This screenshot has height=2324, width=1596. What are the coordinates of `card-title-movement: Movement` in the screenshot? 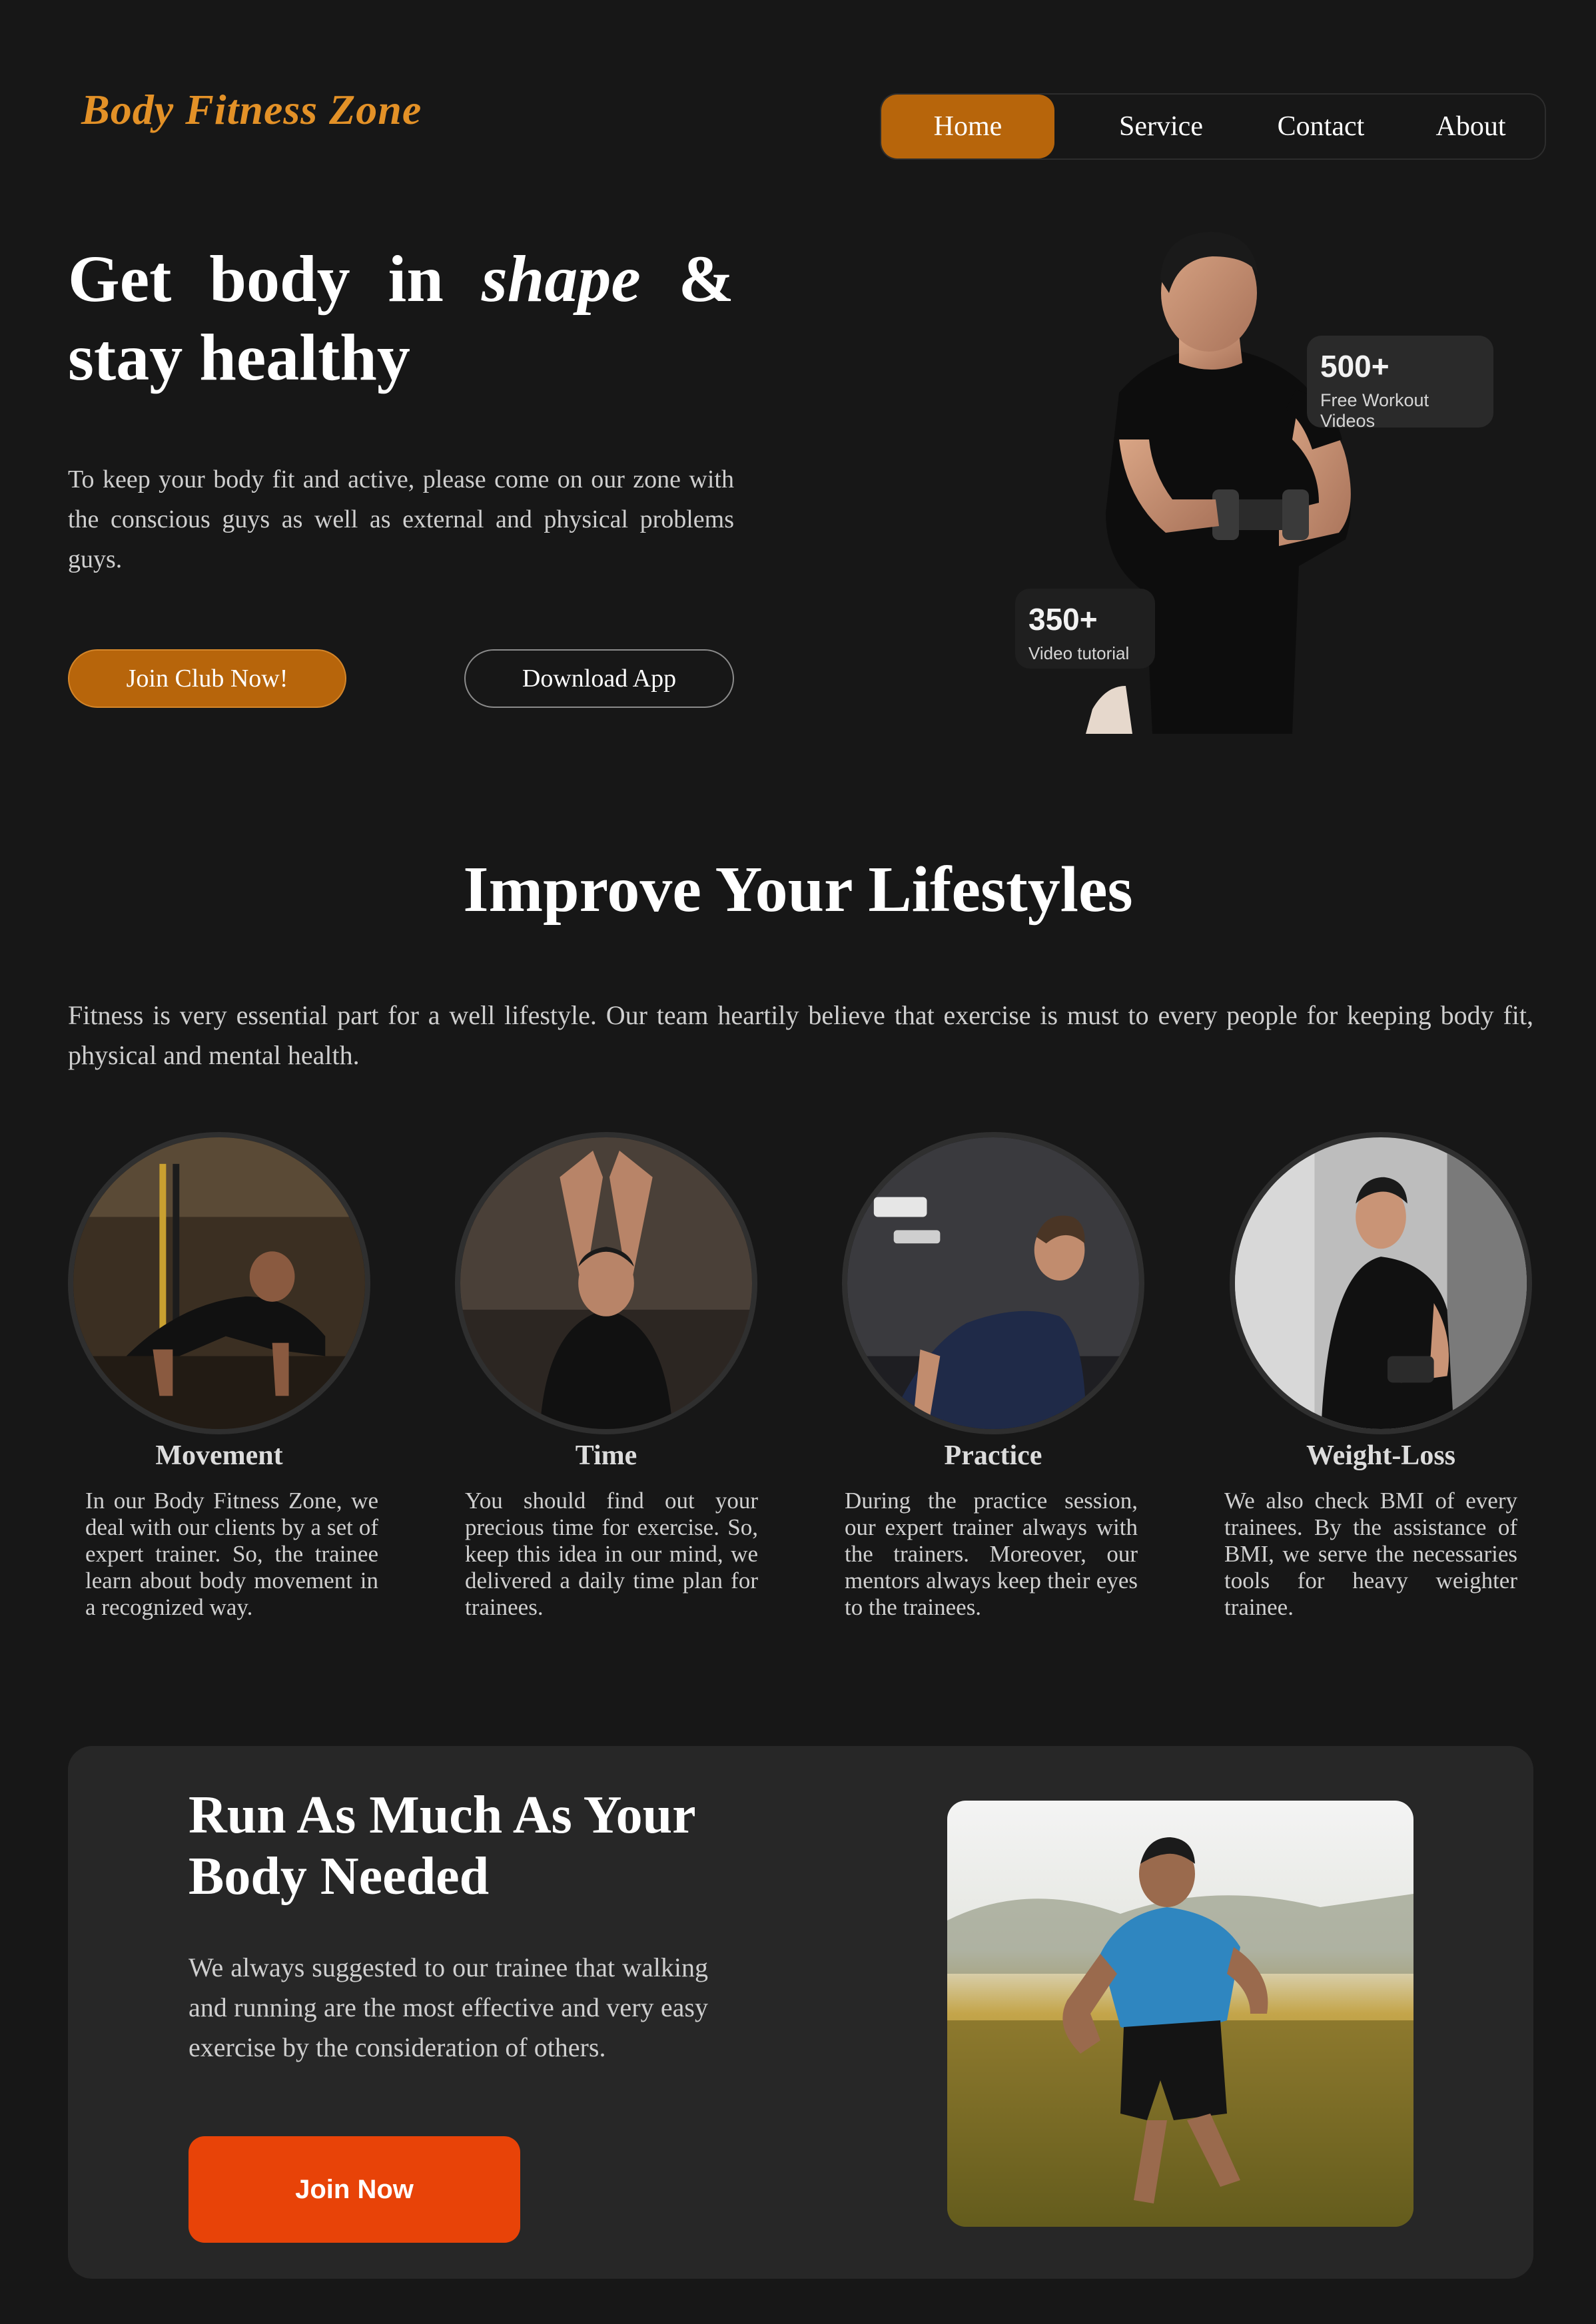 It's located at (219, 1455).